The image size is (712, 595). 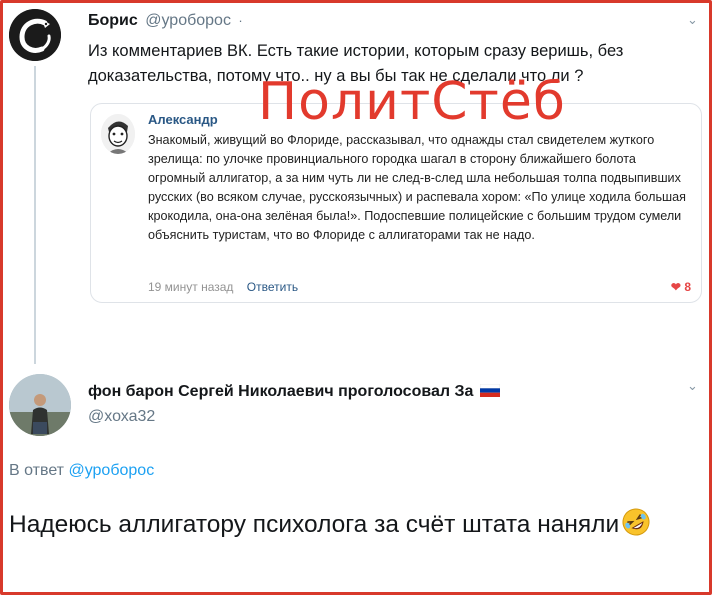 I want to click on comment-meta: 19 минут назад Ответить, so click(x=223, y=287).